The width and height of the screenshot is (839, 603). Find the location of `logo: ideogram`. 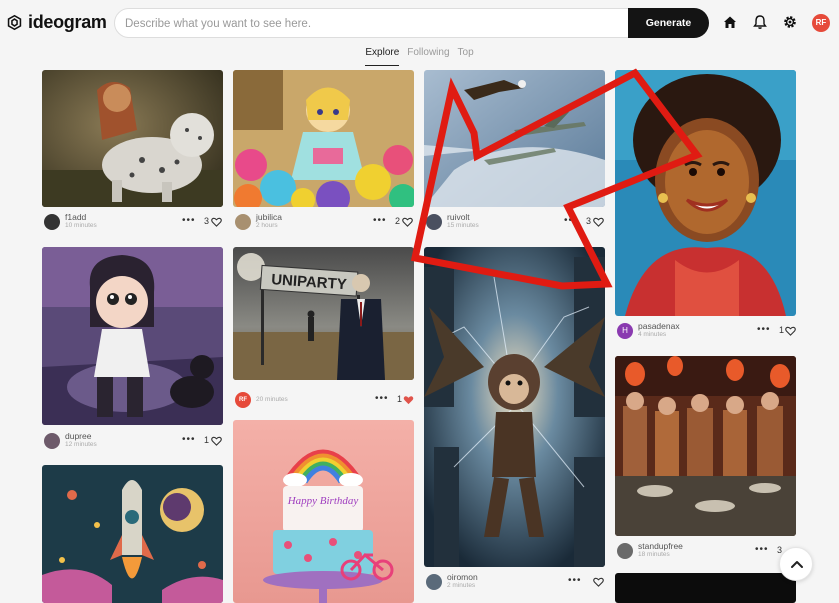

logo: ideogram is located at coordinates (56, 22).